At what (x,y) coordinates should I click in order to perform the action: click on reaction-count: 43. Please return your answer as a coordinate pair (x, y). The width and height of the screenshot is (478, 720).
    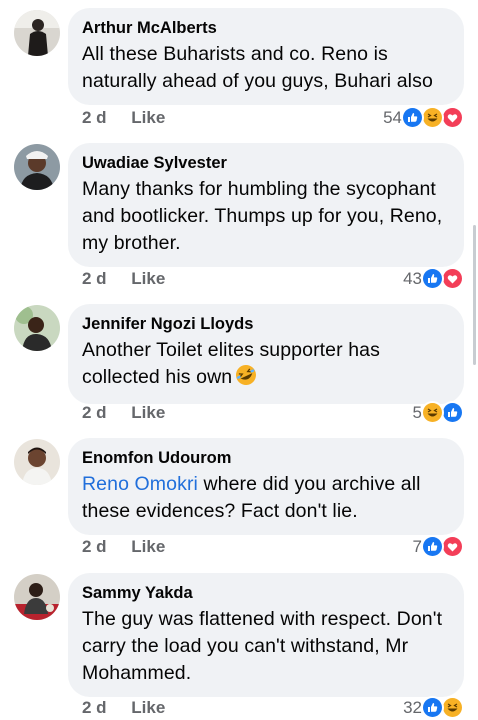
    Looking at the image, I should click on (412, 278).